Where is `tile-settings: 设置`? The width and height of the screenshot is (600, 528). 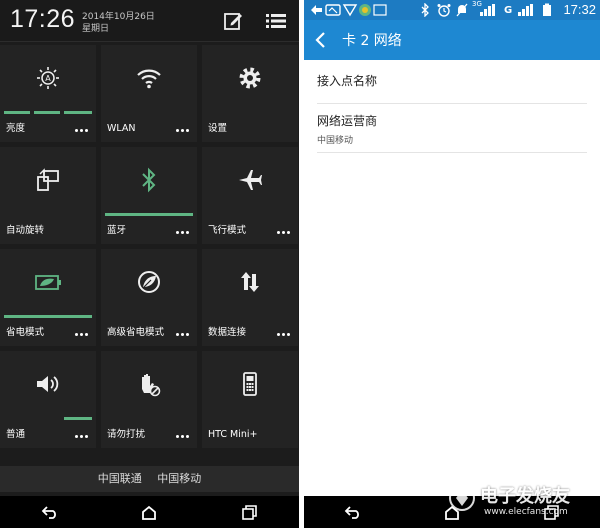 tile-settings: 设置 is located at coordinates (250, 93).